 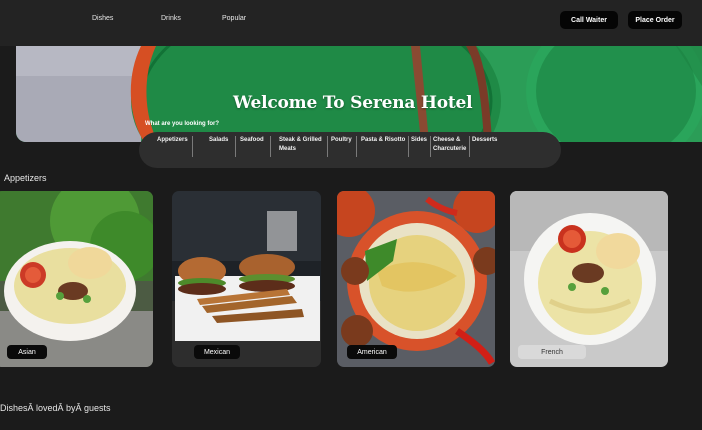 What do you see at coordinates (172, 140) in the screenshot?
I see `category-appetizers: Appetizers` at bounding box center [172, 140].